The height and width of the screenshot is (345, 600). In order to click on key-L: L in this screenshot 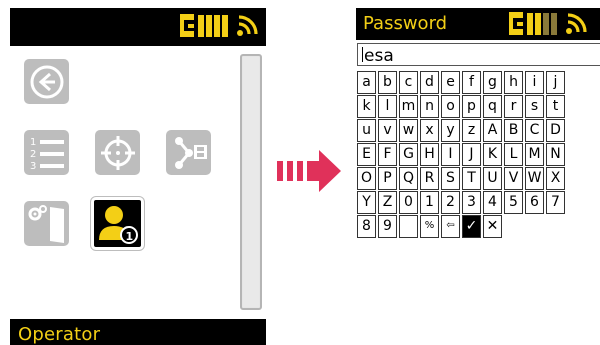, I will do `click(513, 154)`.